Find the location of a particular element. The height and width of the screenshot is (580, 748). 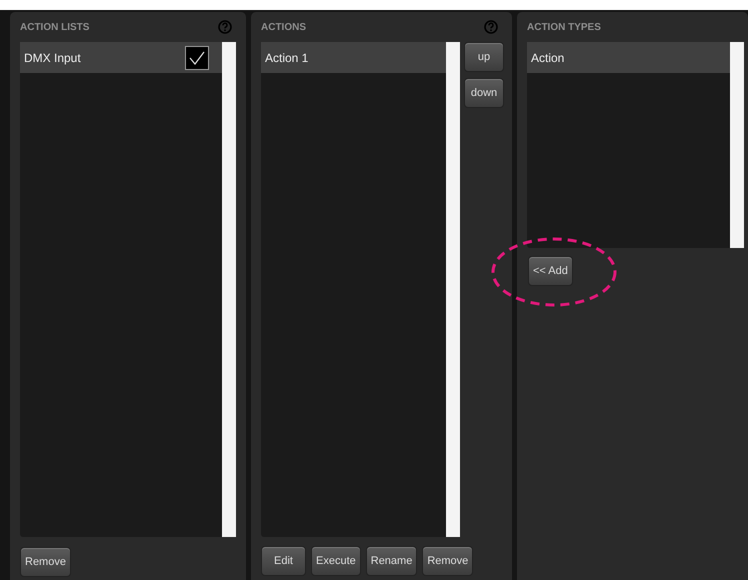

list-item: DMX Input is located at coordinates (121, 57).